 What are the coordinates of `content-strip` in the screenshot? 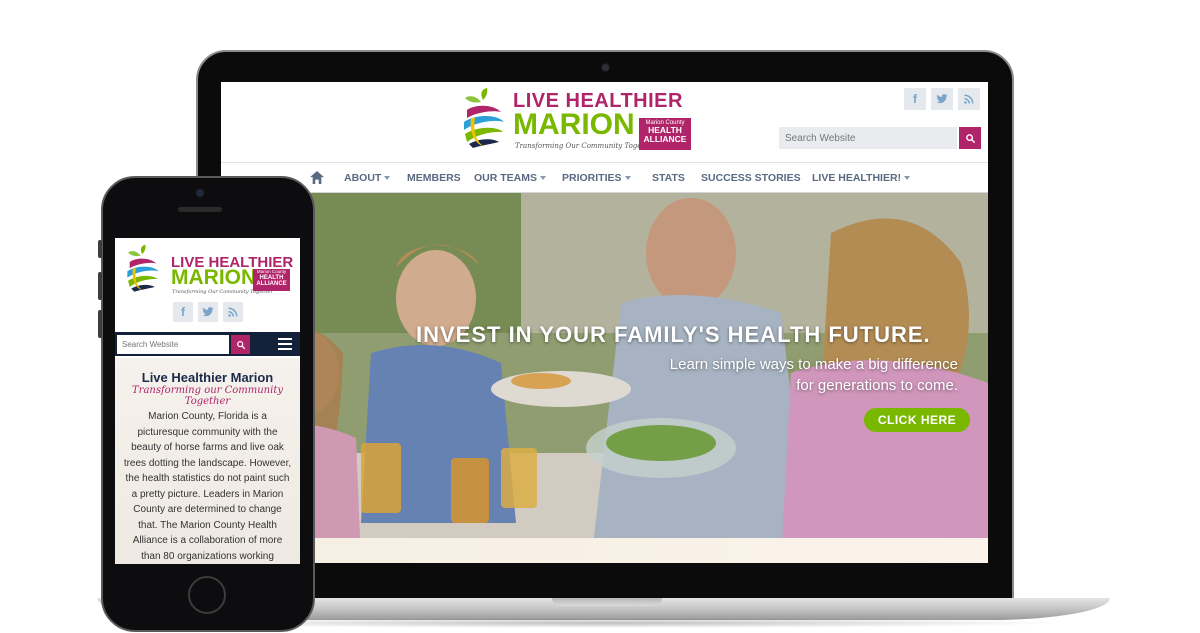 It's located at (651, 550).